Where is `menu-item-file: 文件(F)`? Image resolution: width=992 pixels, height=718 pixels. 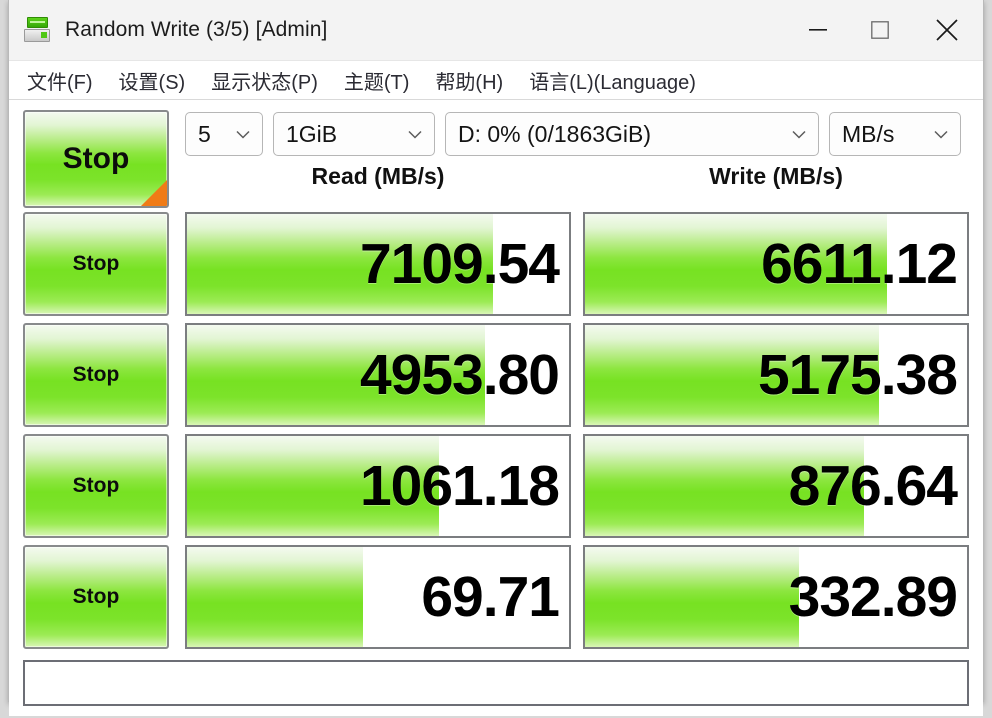 menu-item-file: 文件(F) is located at coordinates (60, 80).